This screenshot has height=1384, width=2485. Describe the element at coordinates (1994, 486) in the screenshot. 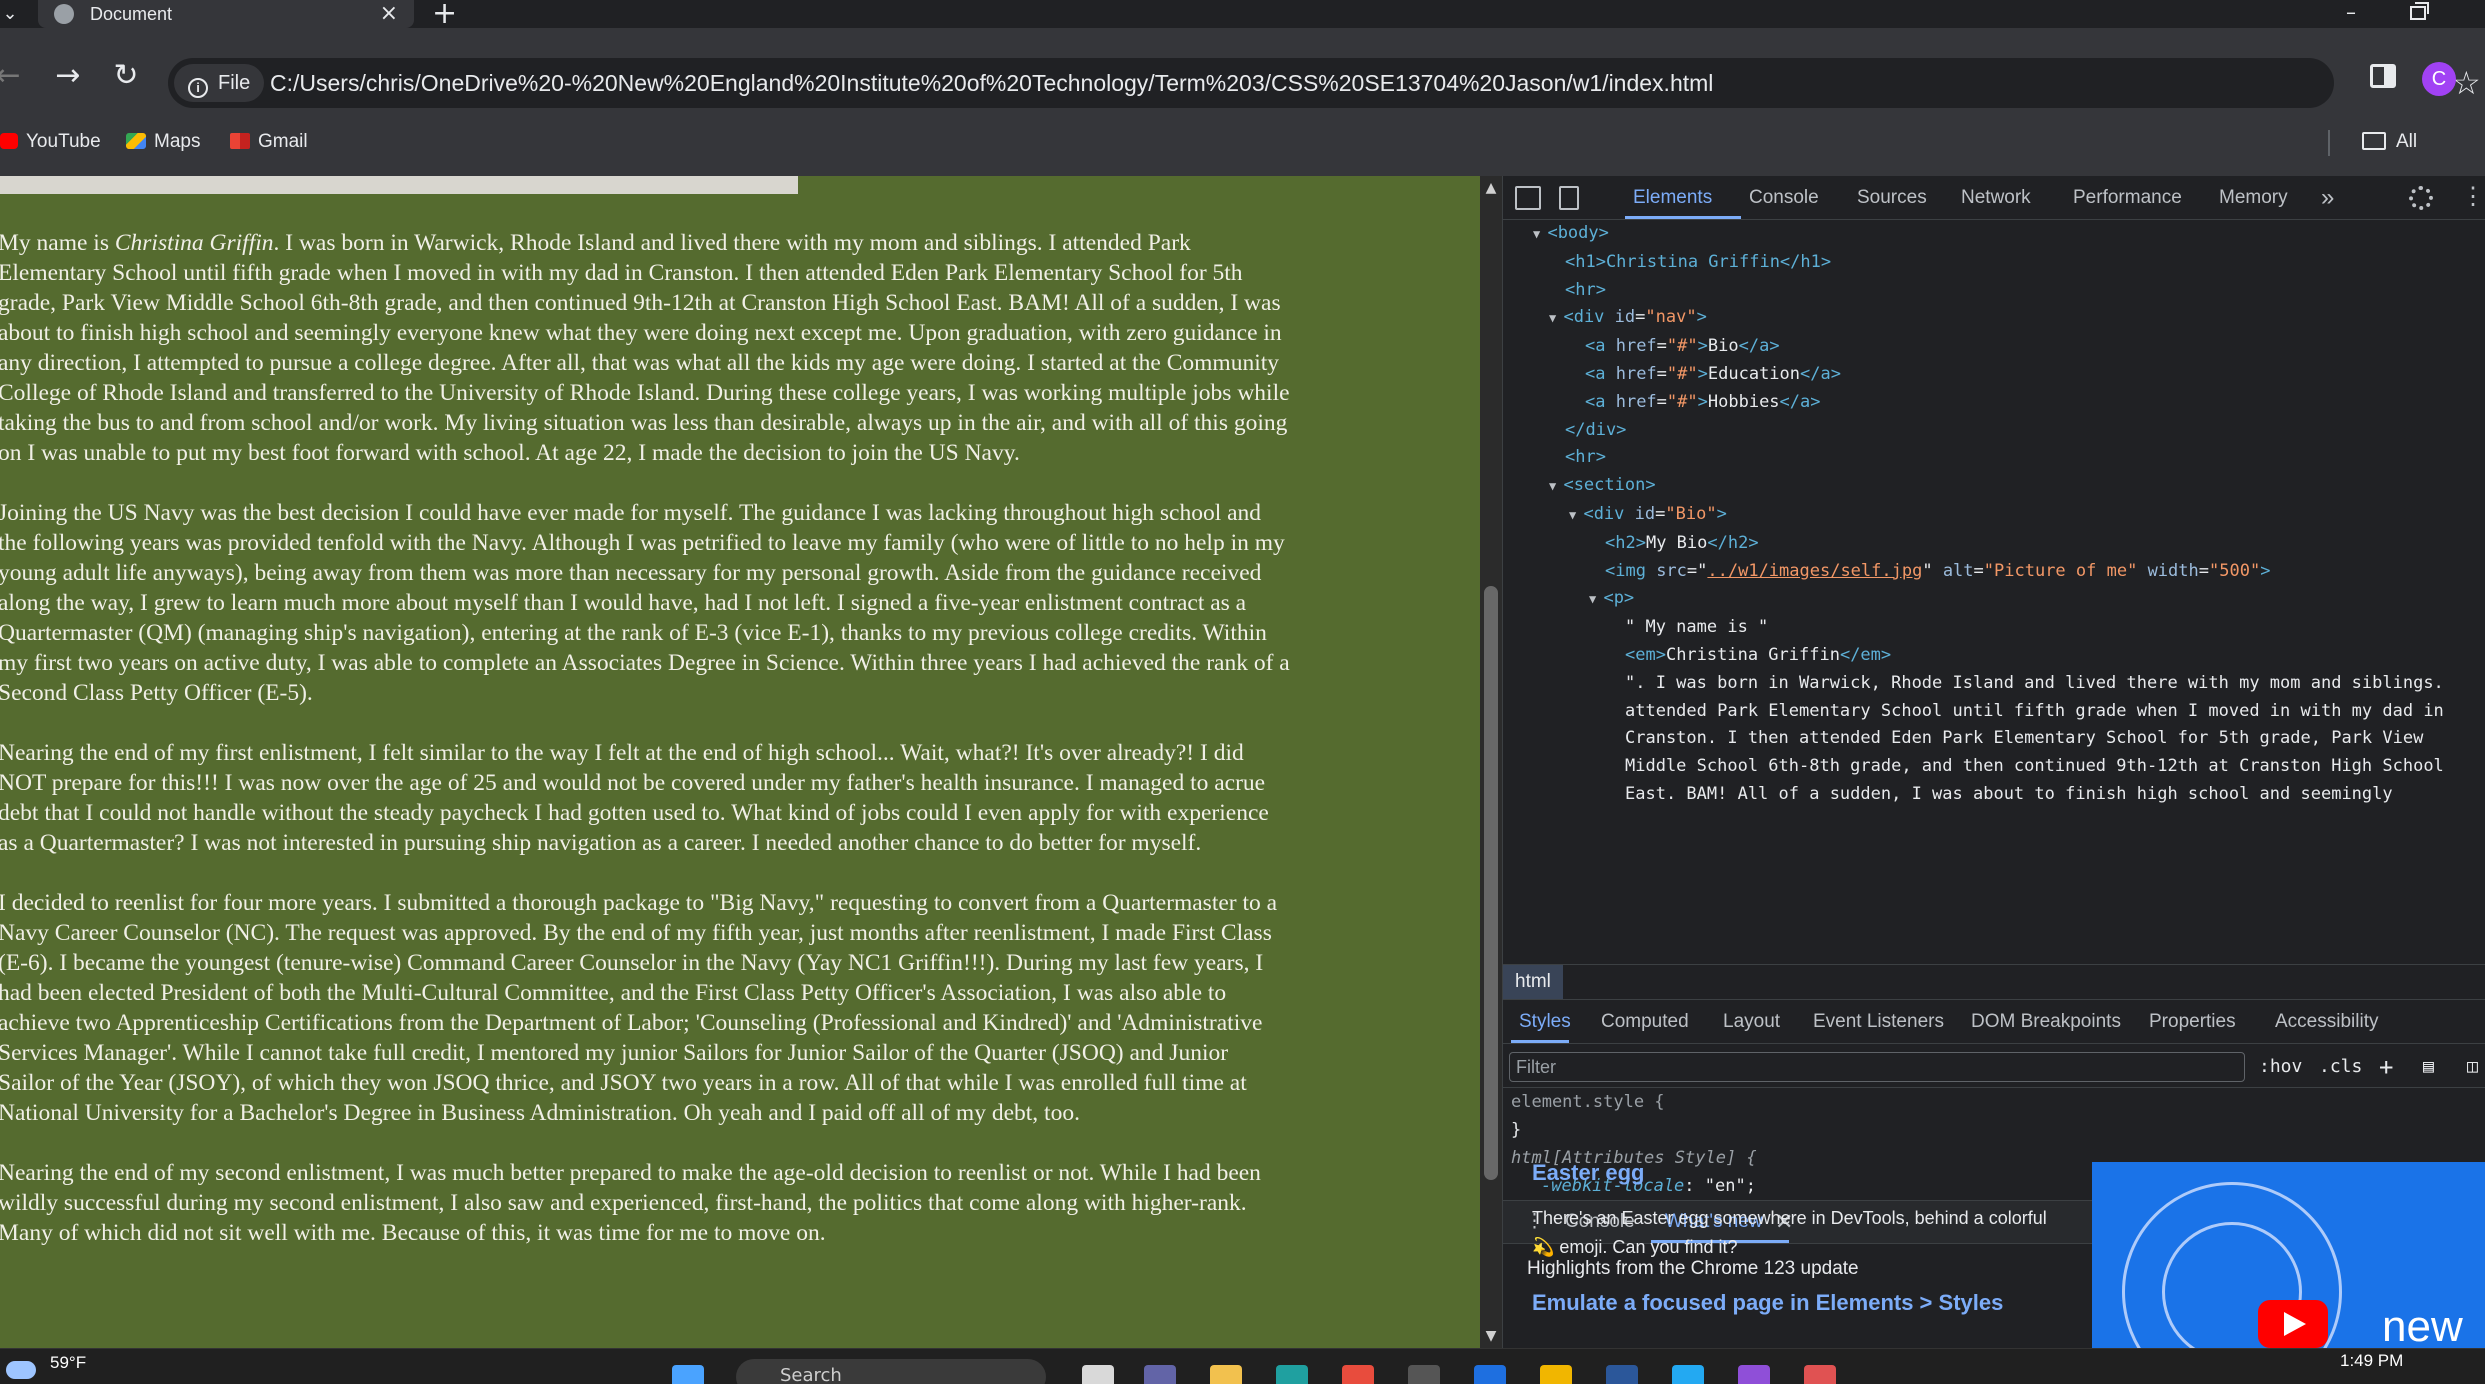

I see `dom-node-section: ▼ <section>` at that location.